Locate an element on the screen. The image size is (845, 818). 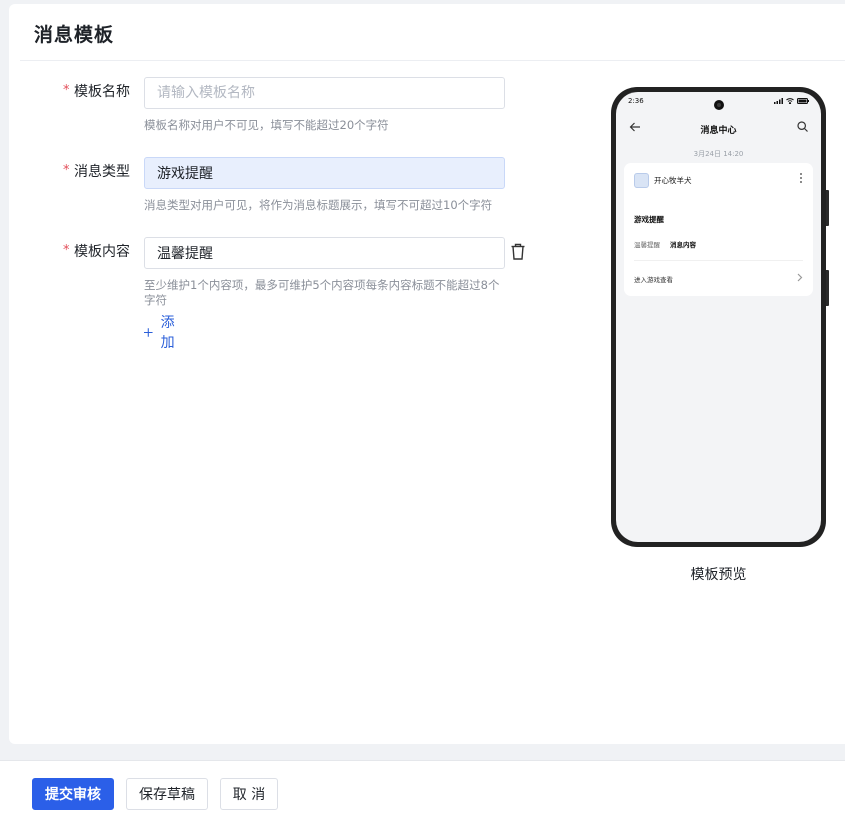
save-draft-button: 保存草稿 is located at coordinates (167, 794).